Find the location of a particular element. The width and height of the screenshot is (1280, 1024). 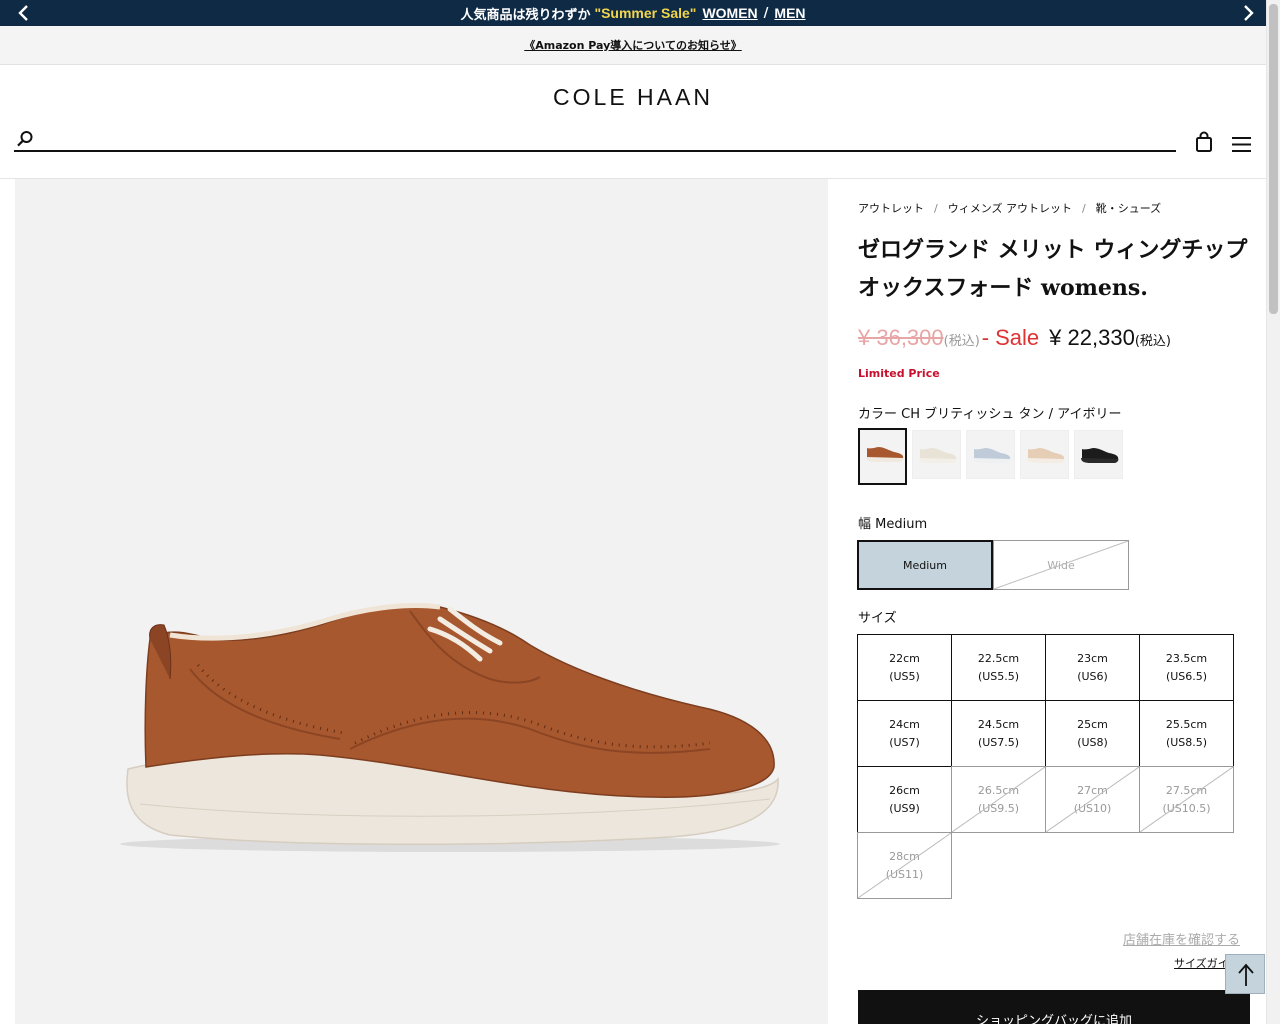

scrollbar-thumb is located at coordinates (1273, 159).